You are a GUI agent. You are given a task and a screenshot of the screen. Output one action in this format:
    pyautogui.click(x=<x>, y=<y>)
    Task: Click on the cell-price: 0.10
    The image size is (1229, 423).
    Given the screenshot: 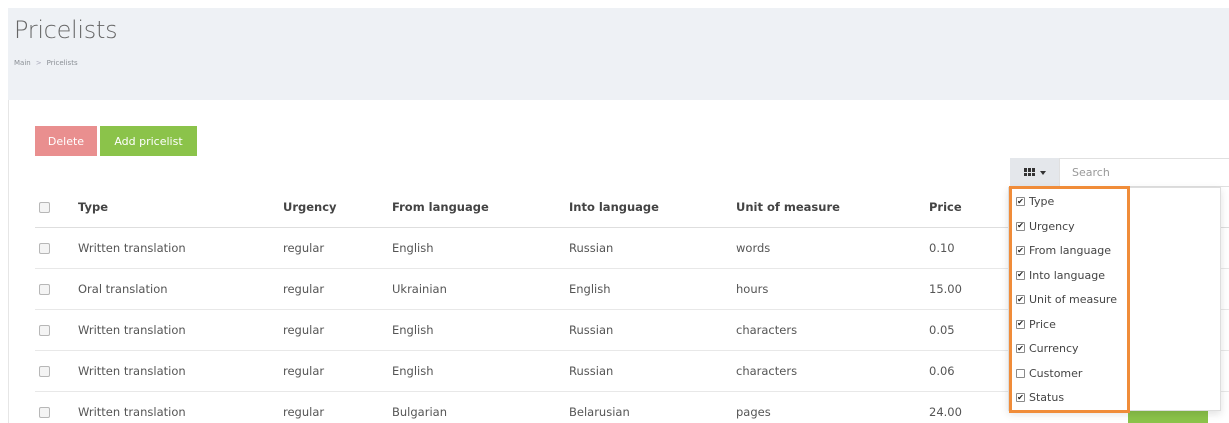 What is the action you would take?
    pyautogui.click(x=942, y=248)
    